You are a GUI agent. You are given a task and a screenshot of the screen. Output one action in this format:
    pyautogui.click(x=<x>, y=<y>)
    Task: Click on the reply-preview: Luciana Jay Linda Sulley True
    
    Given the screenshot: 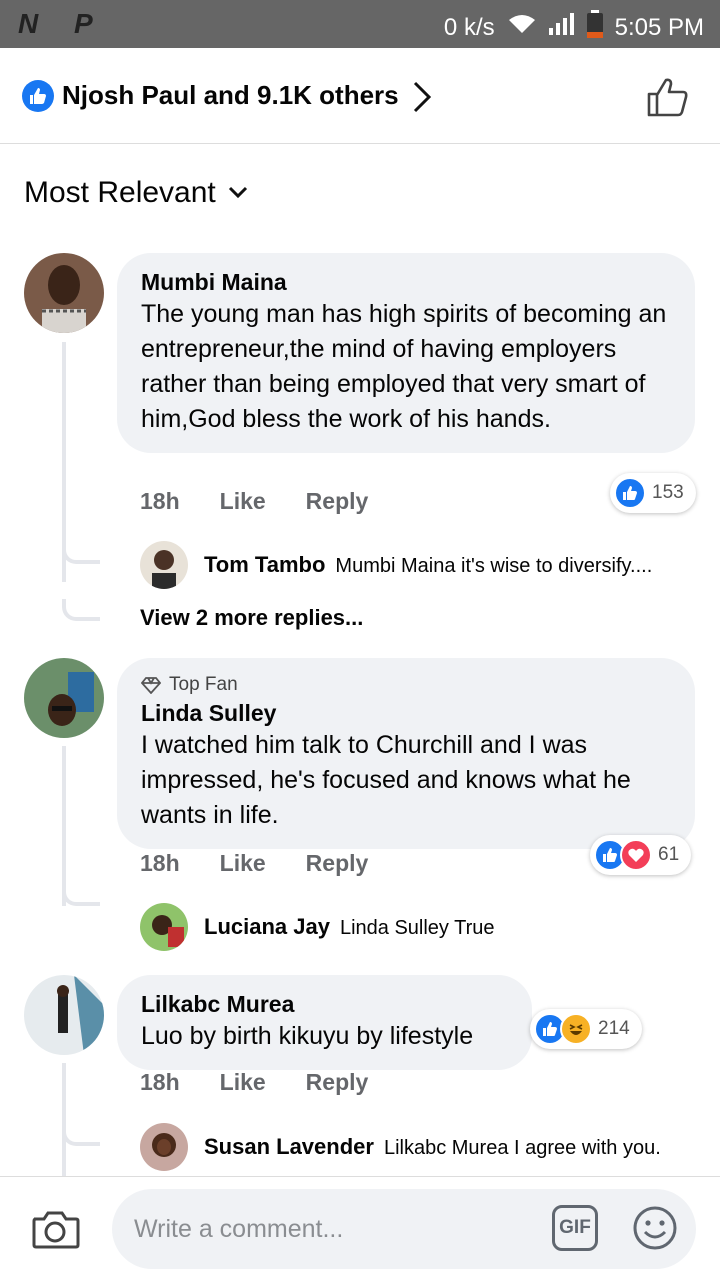 What is the action you would take?
    pyautogui.click(x=349, y=927)
    